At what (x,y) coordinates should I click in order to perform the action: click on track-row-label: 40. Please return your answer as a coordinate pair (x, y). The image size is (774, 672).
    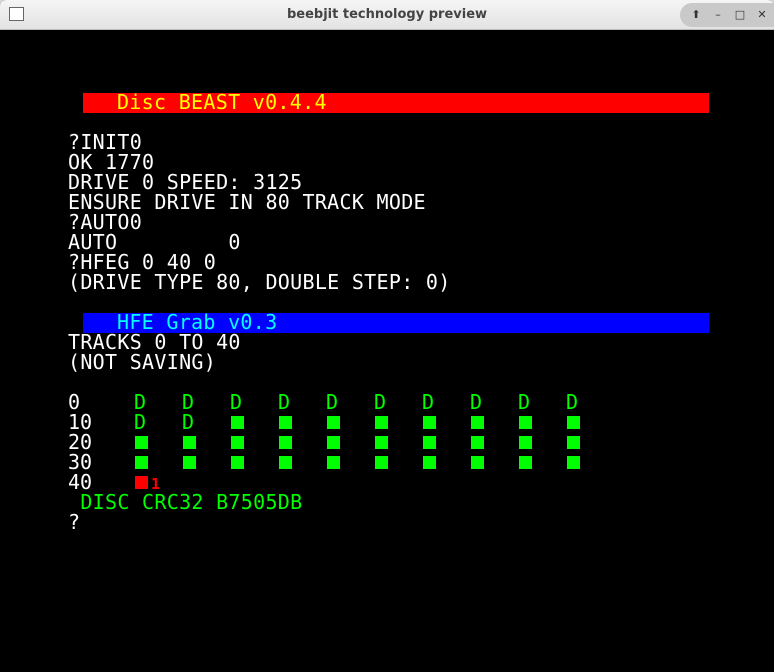
    Looking at the image, I should click on (80, 482).